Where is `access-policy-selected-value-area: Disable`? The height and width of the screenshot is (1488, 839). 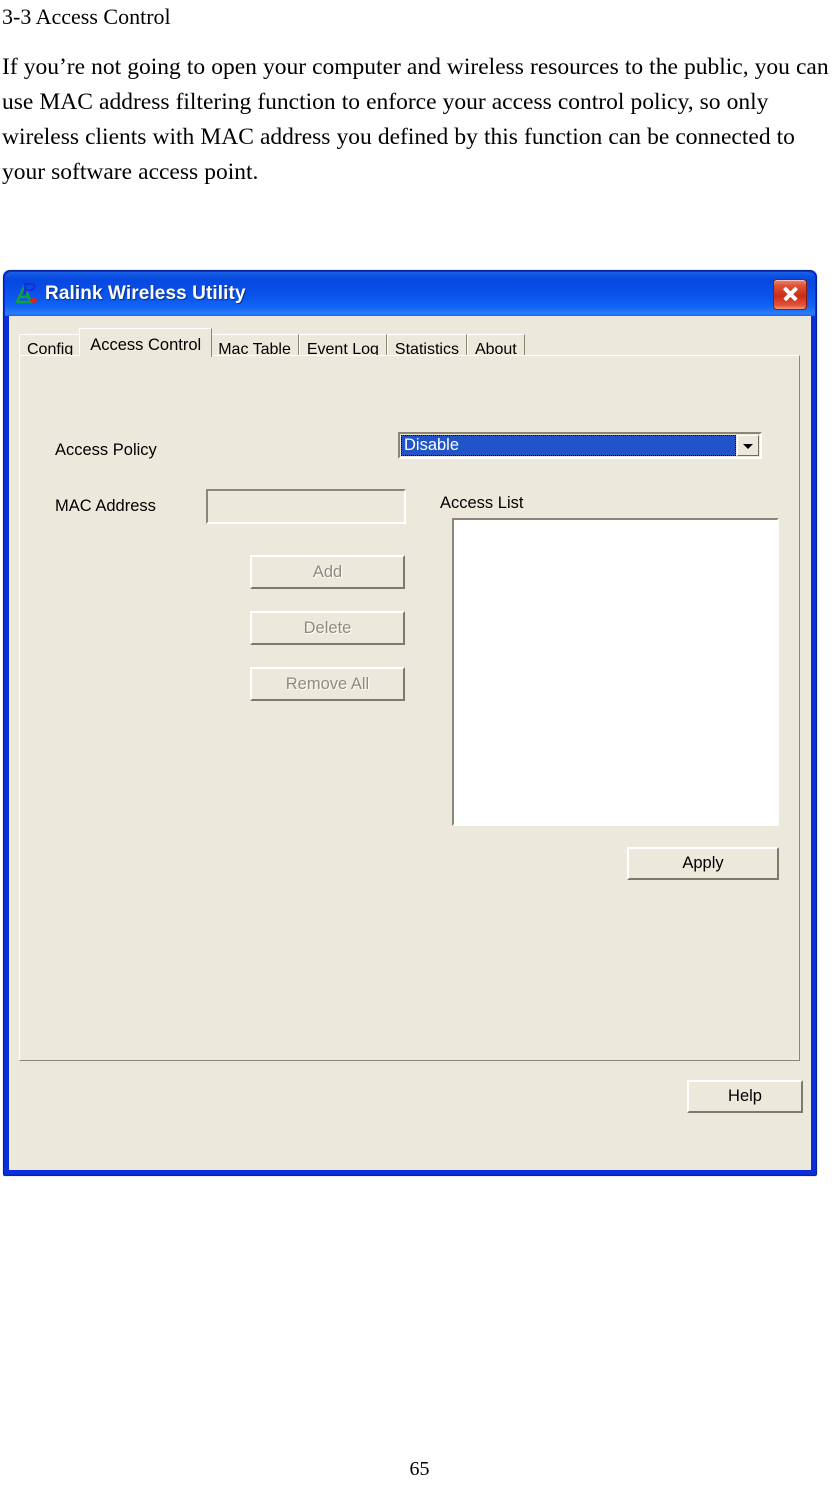 access-policy-selected-value-area: Disable is located at coordinates (568, 445).